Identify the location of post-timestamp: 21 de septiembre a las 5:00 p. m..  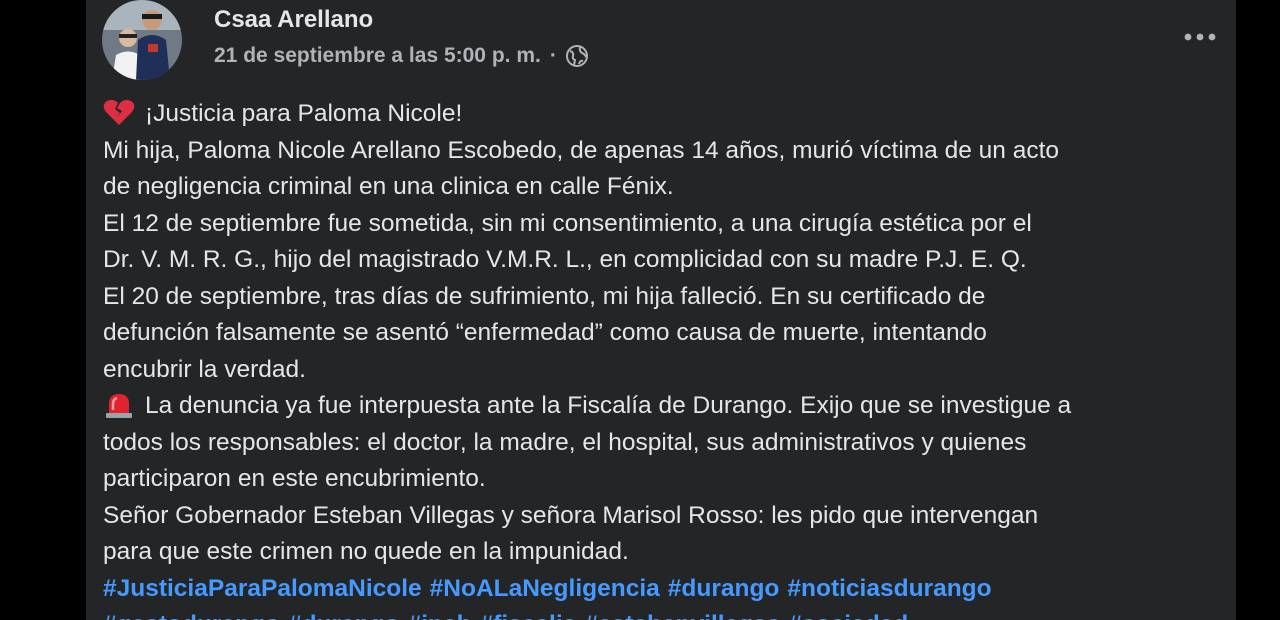
(377, 56).